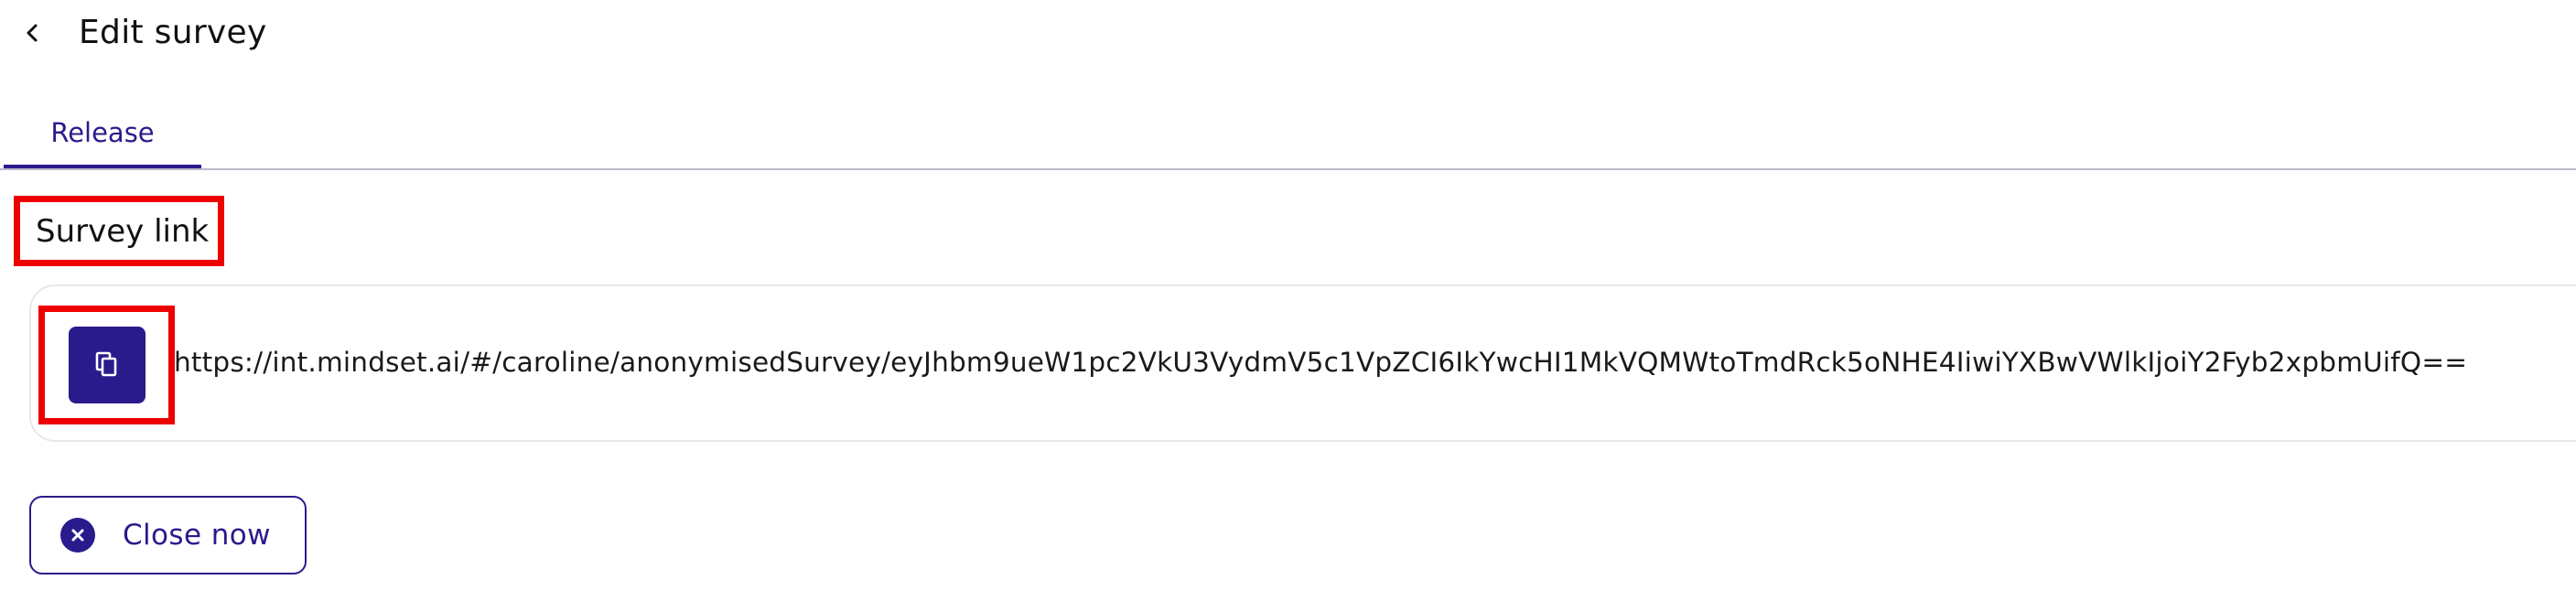 The image size is (2576, 612). I want to click on chevron-left-icon, so click(32, 33).